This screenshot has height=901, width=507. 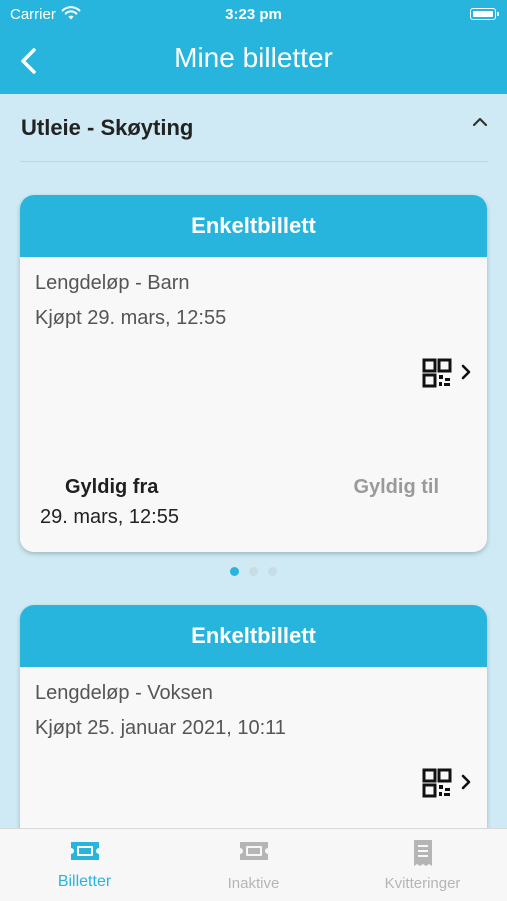 What do you see at coordinates (109, 517) in the screenshot?
I see `valid-from-value: 29. mars, 12:55` at bounding box center [109, 517].